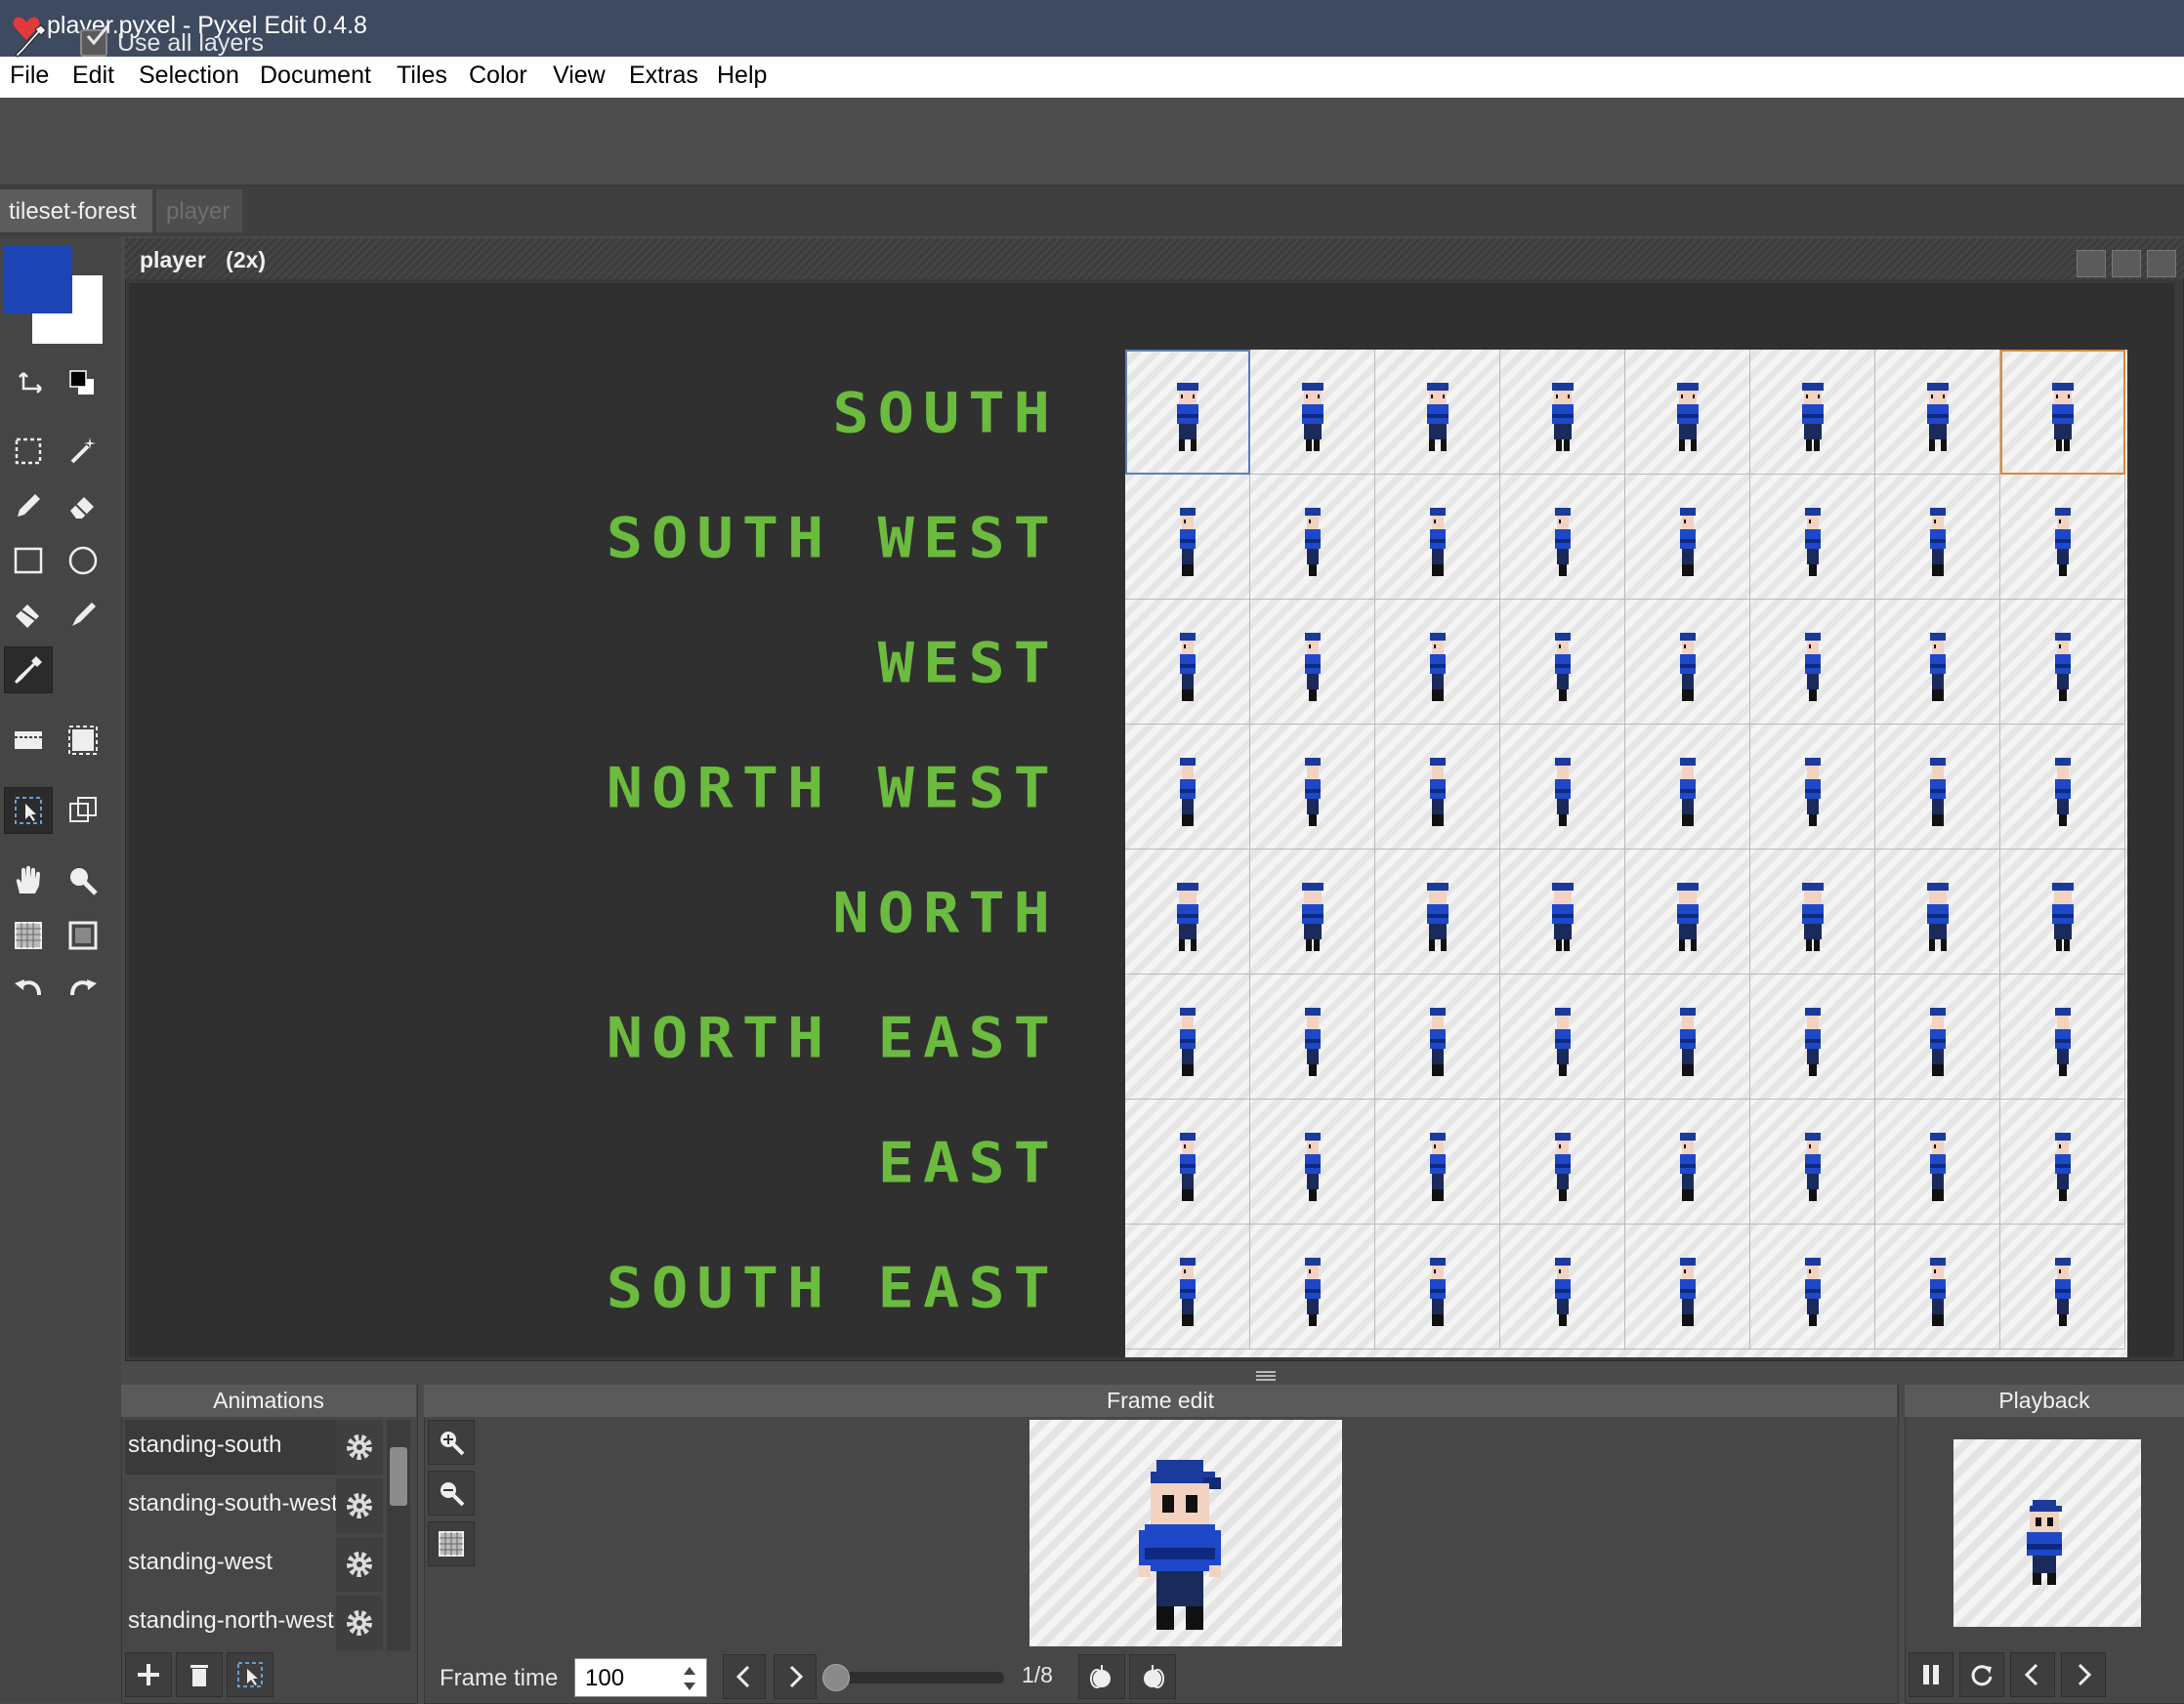 The height and width of the screenshot is (1704, 2184). I want to click on animation-item: standing-south, so click(230, 1447).